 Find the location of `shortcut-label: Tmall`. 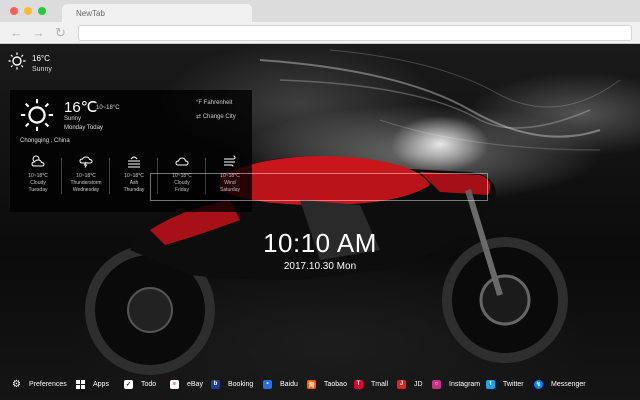

shortcut-label: Tmall is located at coordinates (380, 384).